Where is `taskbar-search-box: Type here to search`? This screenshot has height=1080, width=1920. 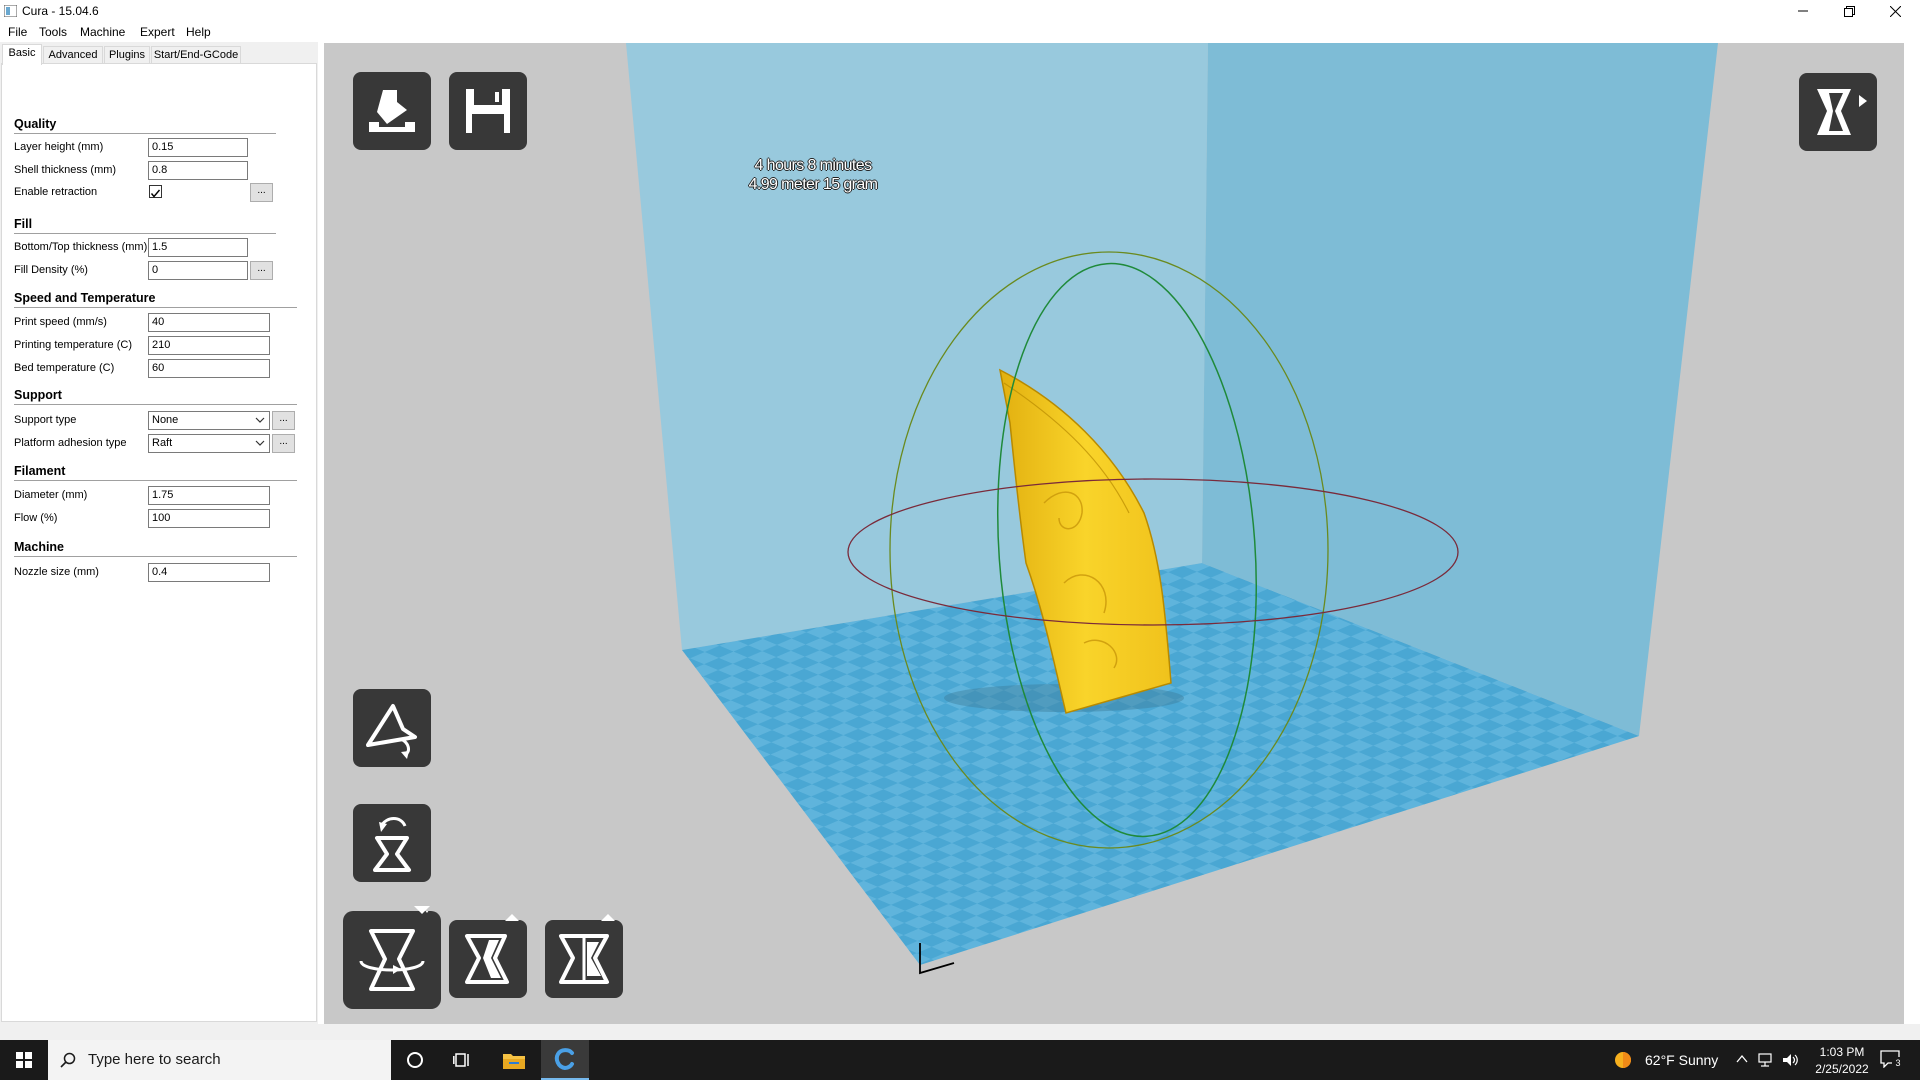
taskbar-search-box: Type here to search is located at coordinates (219, 1060).